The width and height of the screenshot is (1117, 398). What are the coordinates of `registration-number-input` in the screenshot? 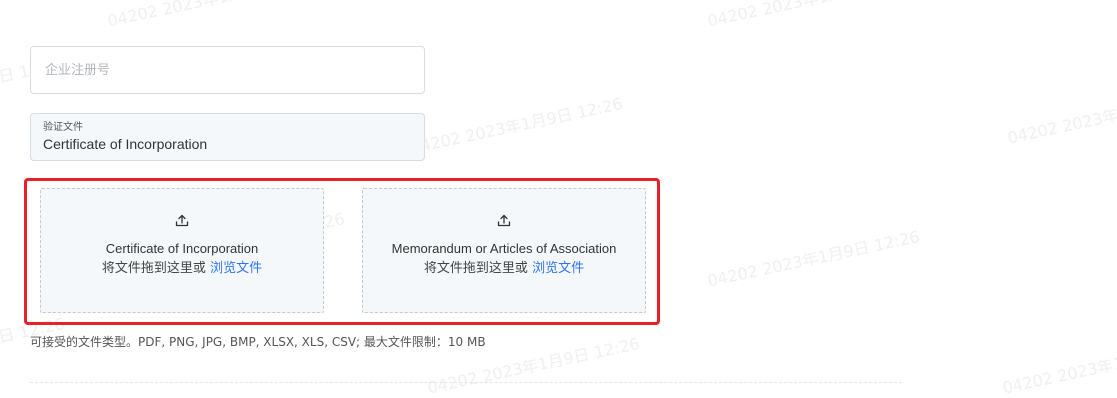 It's located at (227, 70).